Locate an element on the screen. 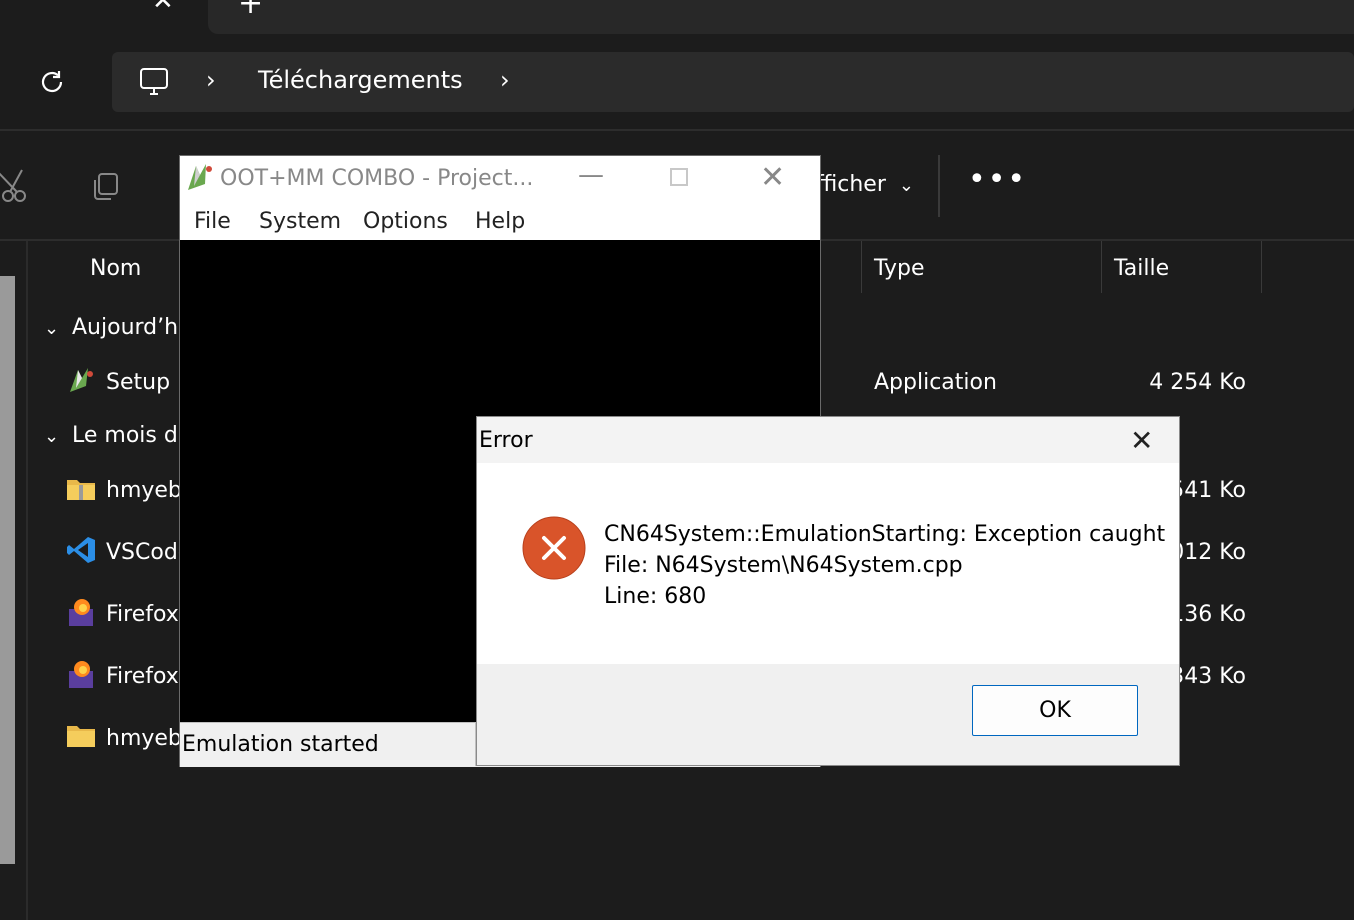  status-text: Emulation started is located at coordinates (280, 744).